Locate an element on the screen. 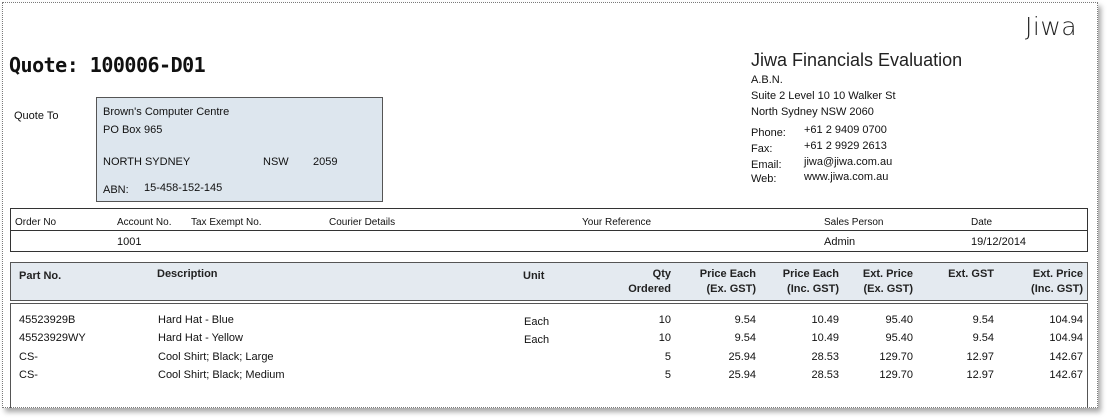 This screenshot has width=1108, height=419. company-phone-label: Phone: is located at coordinates (768, 133).